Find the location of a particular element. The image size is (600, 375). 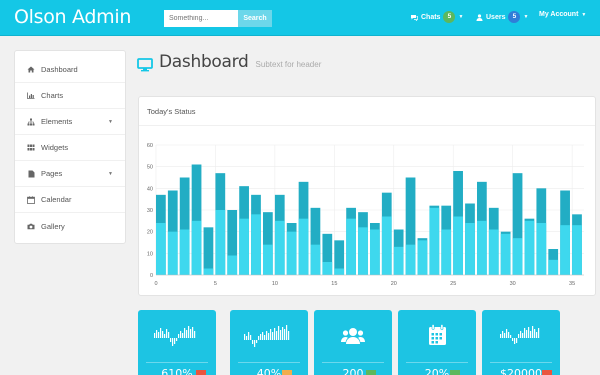

y-tick-label: 30 is located at coordinates (150, 211).